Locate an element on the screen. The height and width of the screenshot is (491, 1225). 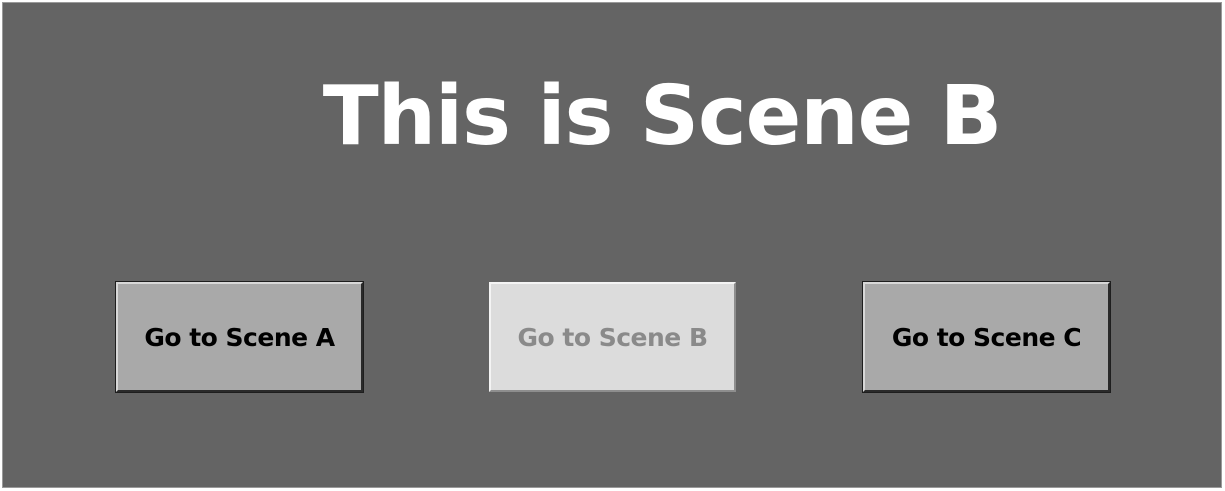
go-to-scene-b-button: Go to Scene B is located at coordinates (612, 337).